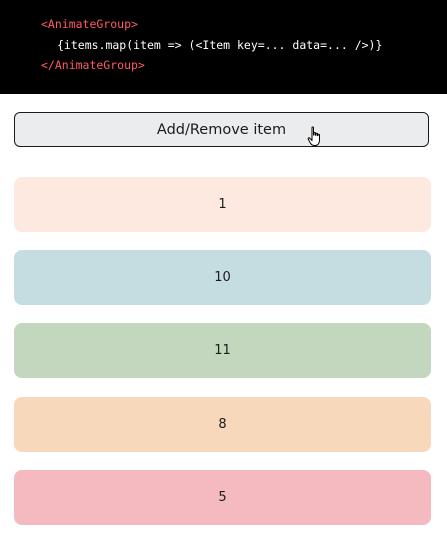  I want to click on list-item-label: 8, so click(222, 424).